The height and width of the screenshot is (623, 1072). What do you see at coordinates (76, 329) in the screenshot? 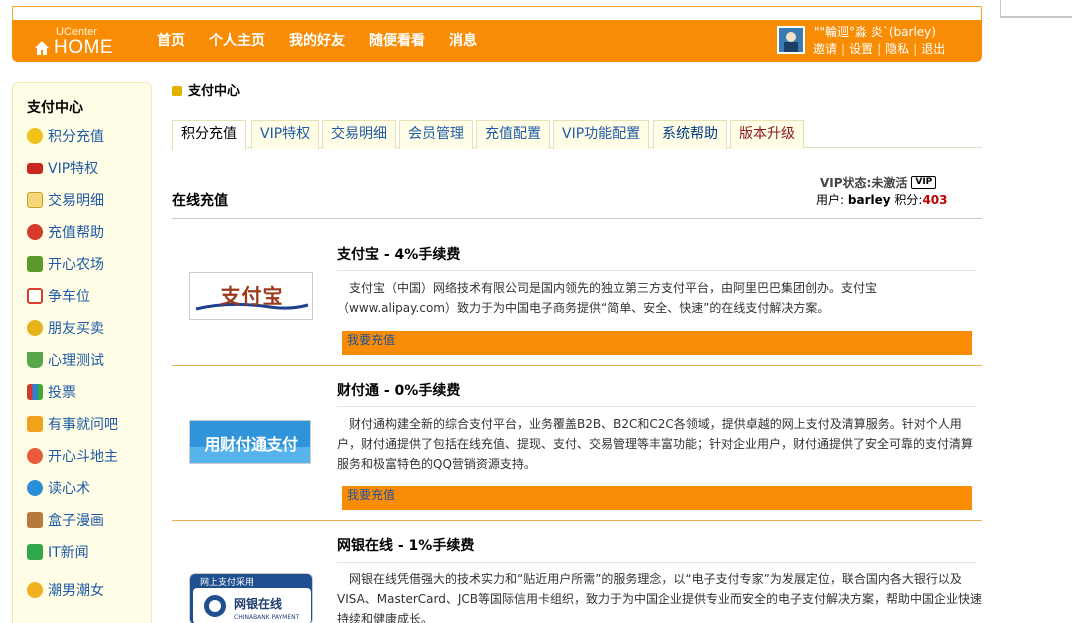
I see `sidebar-item-label: 朋友买卖` at bounding box center [76, 329].